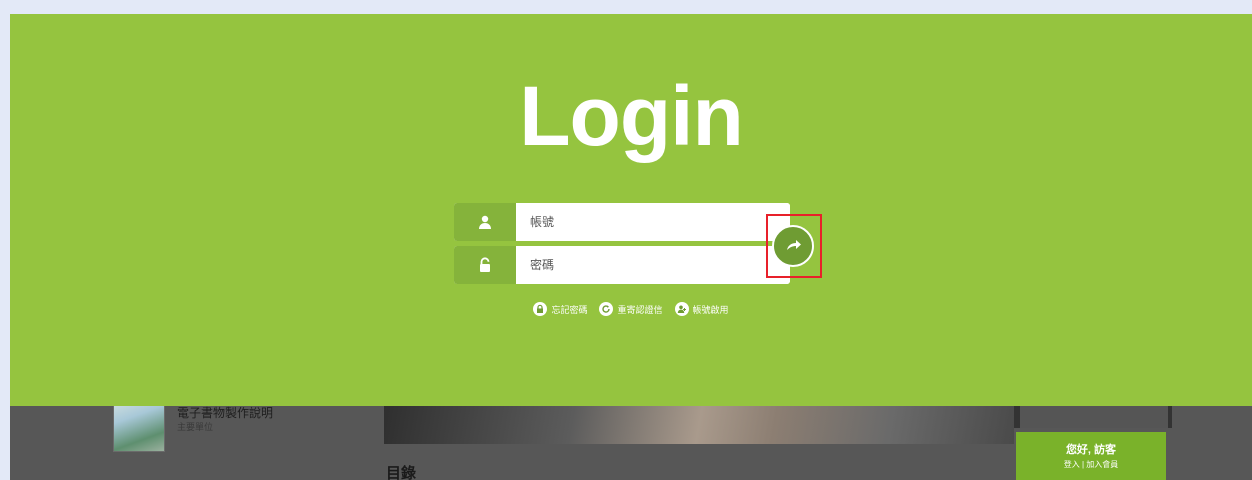 The width and height of the screenshot is (1252, 480). What do you see at coordinates (195, 427) in the screenshot?
I see `ebook-subtitle: 主要單位` at bounding box center [195, 427].